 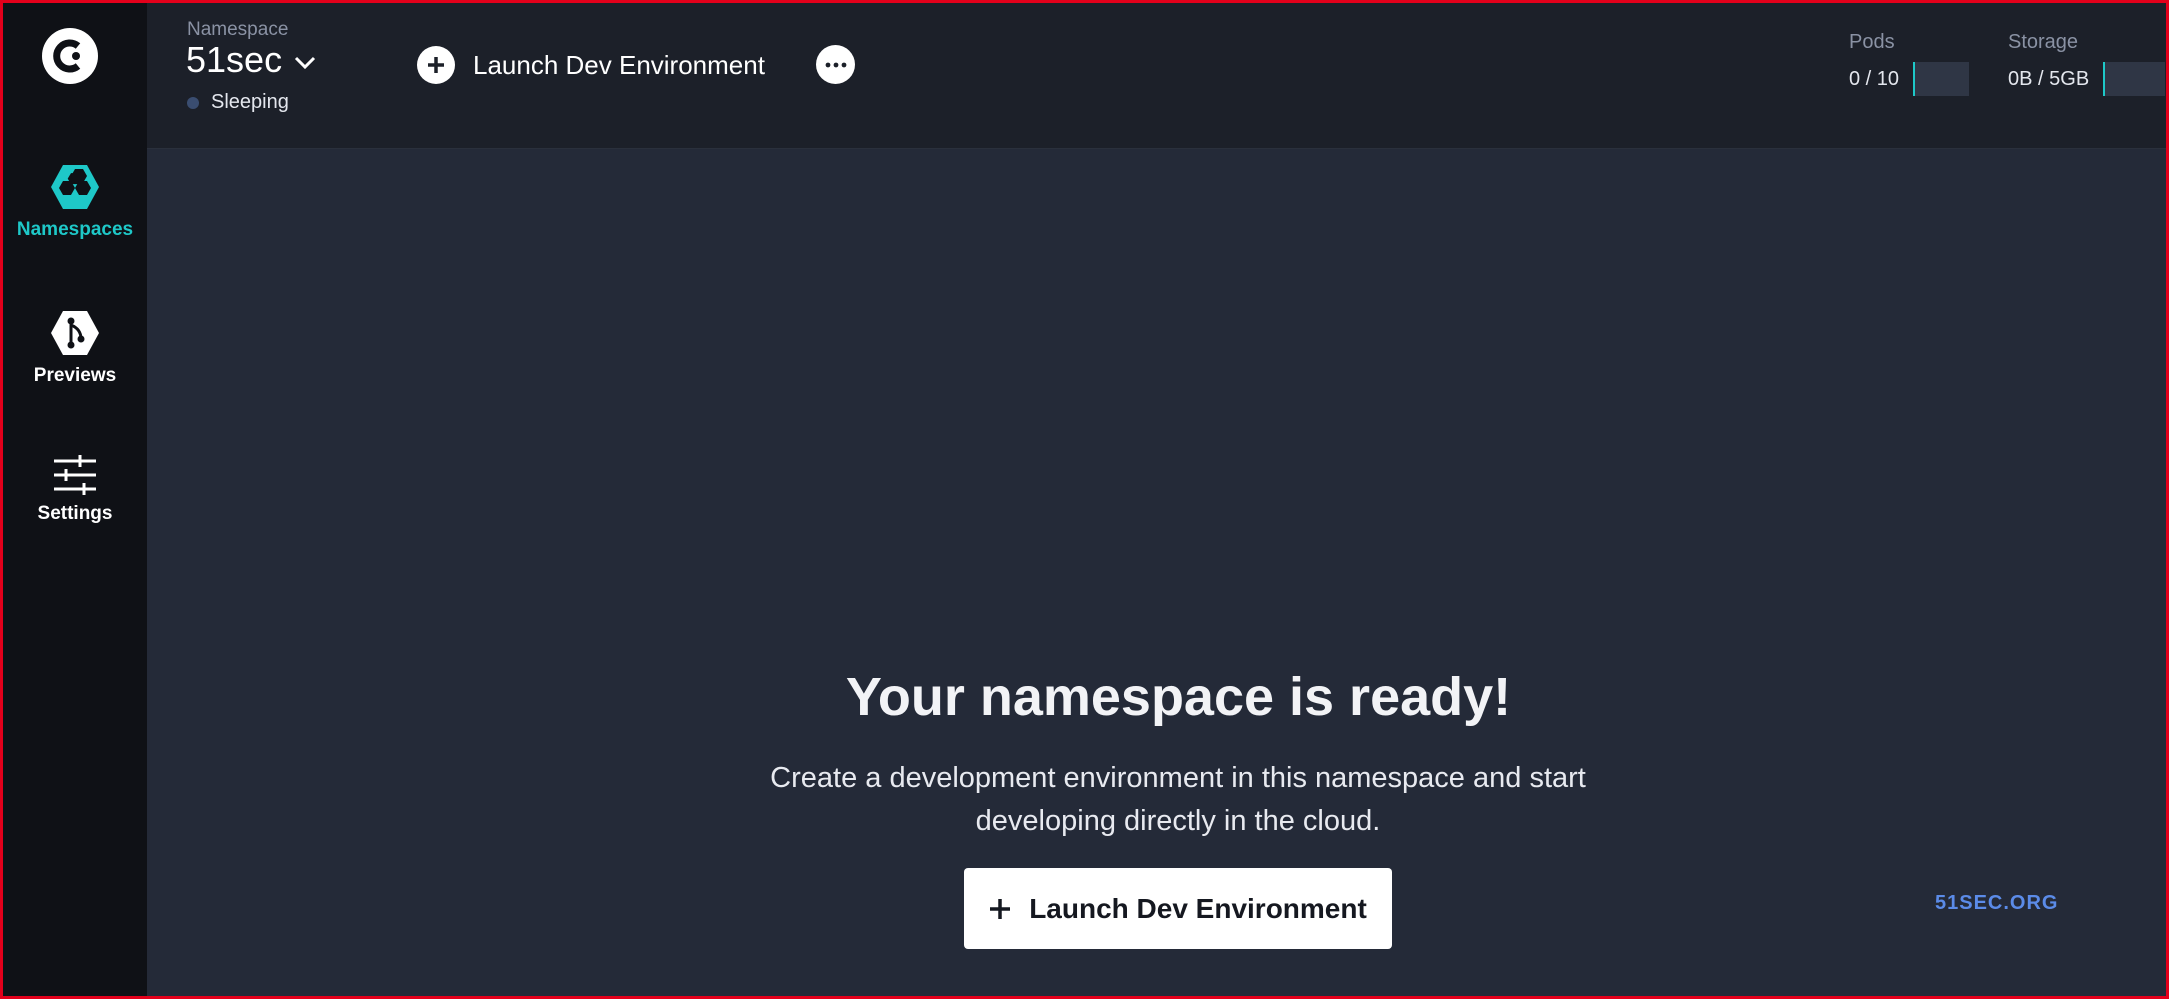 I want to click on launch-label: Launch Dev Environment, so click(x=619, y=64).